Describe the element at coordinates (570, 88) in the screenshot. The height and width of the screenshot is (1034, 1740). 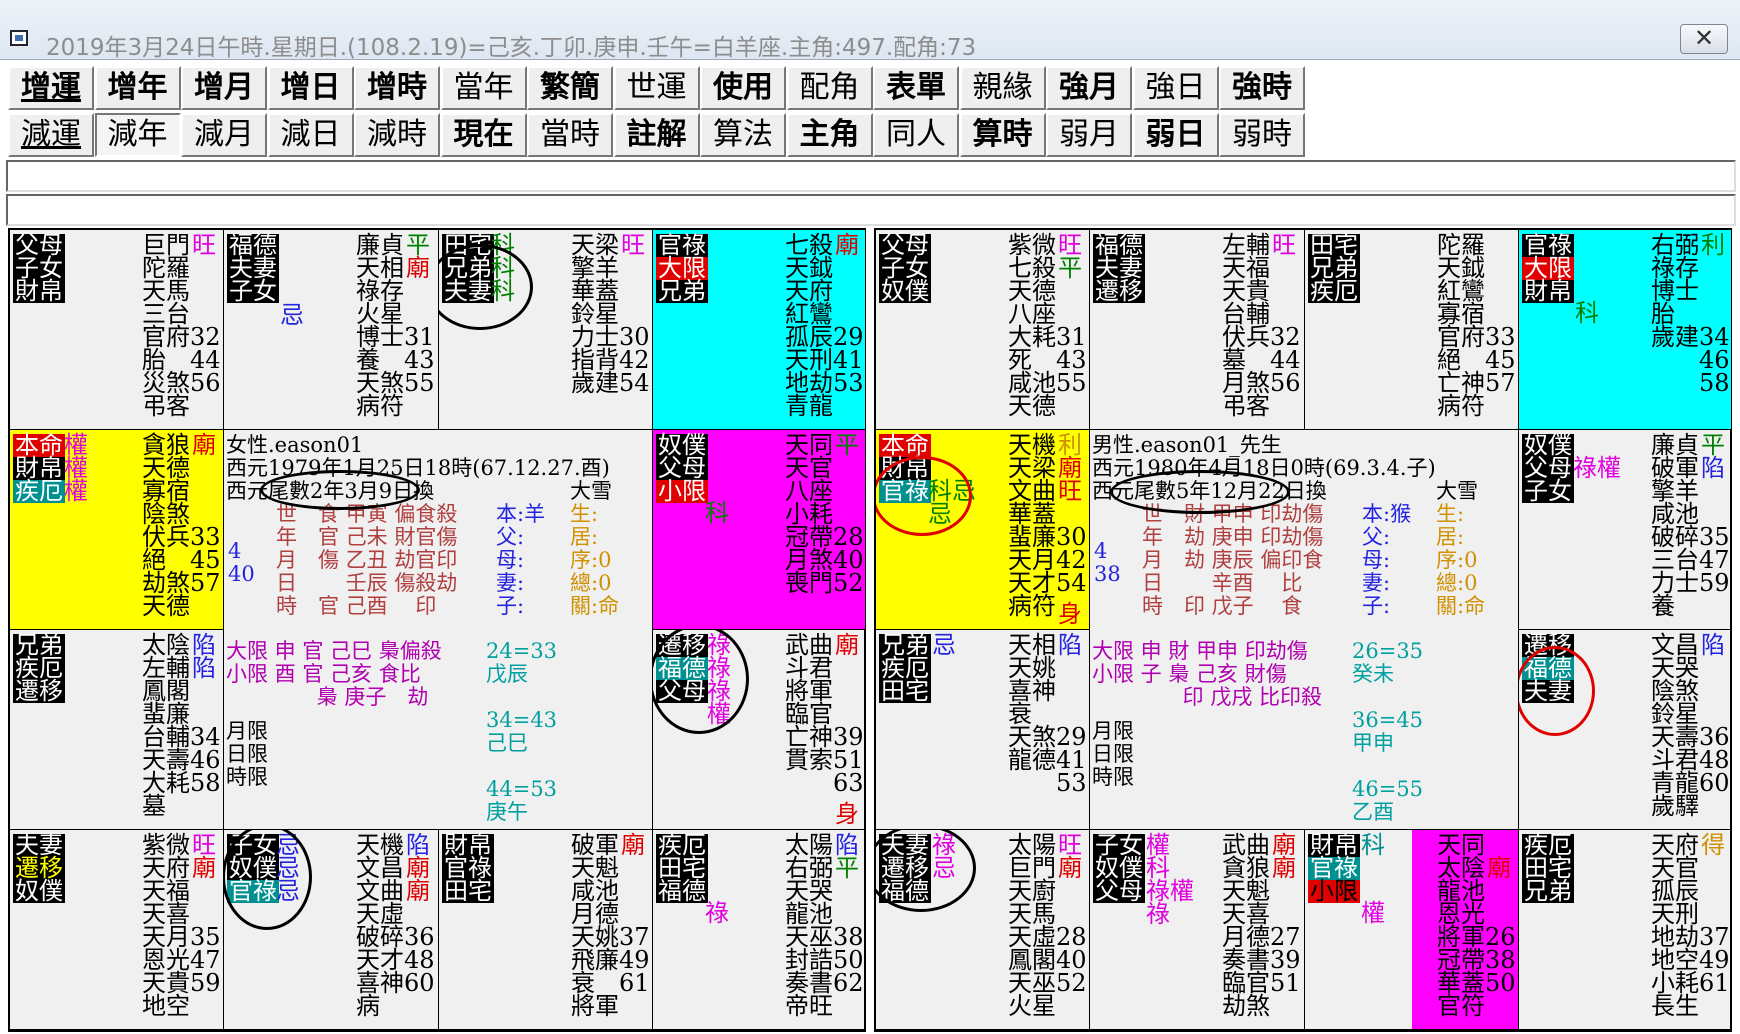
I see `toolbar-button: 繁簡` at that location.